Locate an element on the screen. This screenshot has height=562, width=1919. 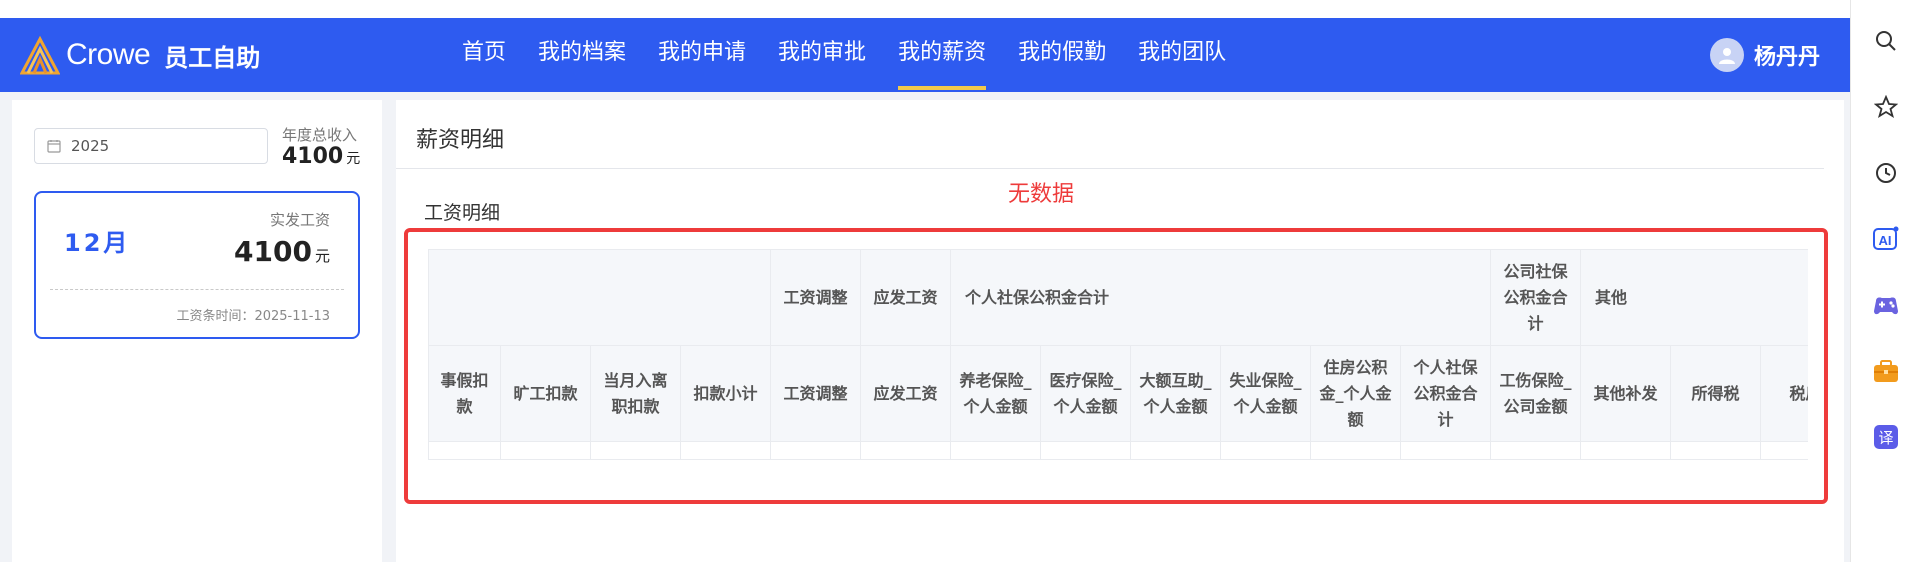
game-icon is located at coordinates (1886, 305).